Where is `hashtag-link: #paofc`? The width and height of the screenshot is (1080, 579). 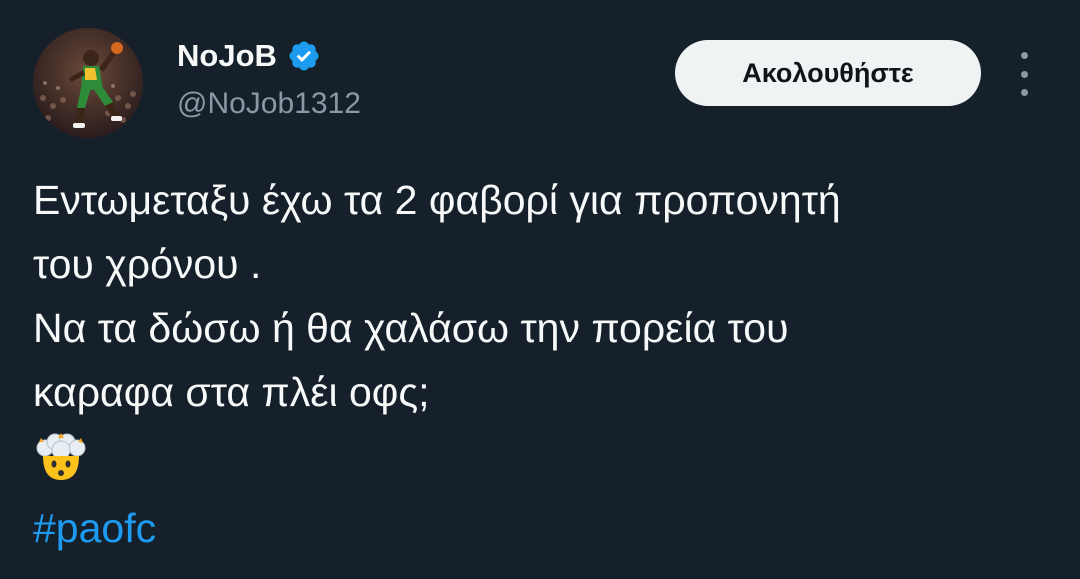 hashtag-link: #paofc is located at coordinates (543, 528).